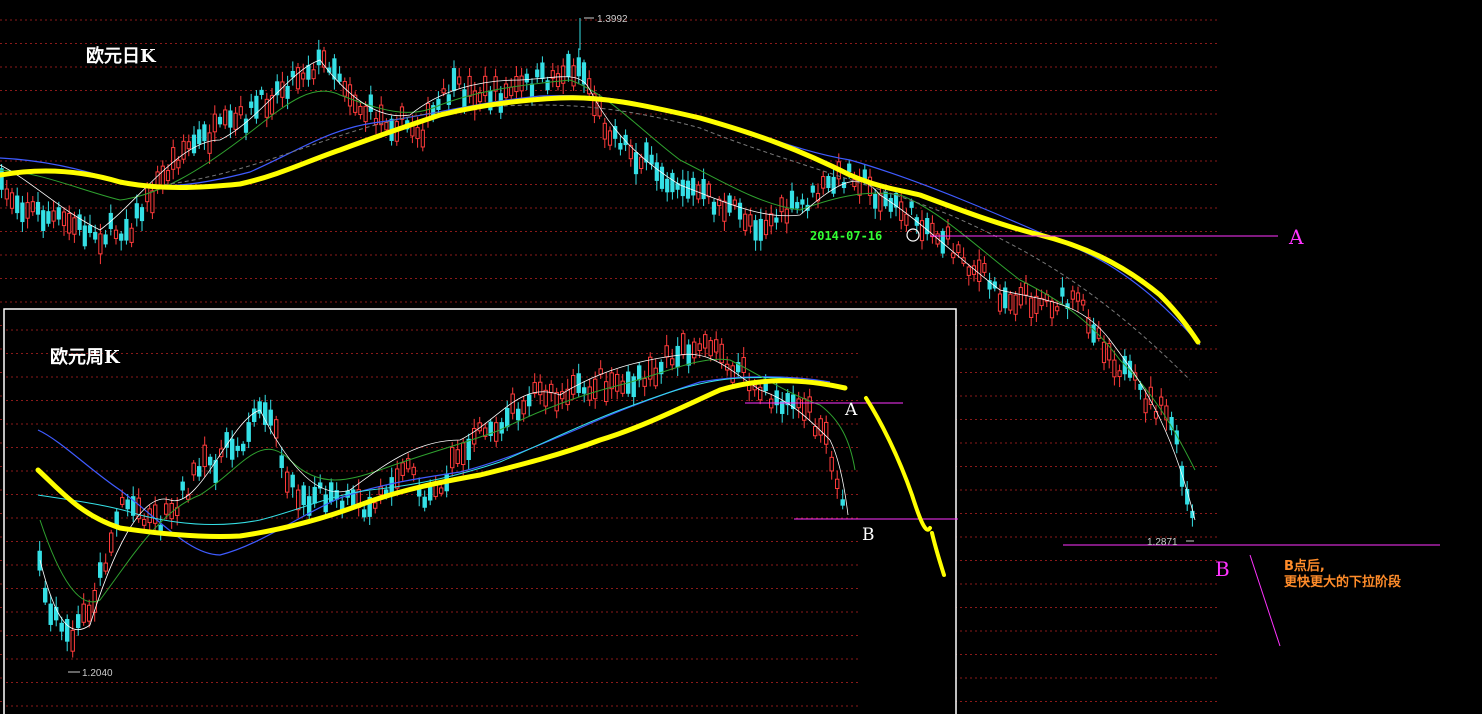 This screenshot has width=1482, height=714. What do you see at coordinates (846, 236) in the screenshot?
I see `daily-date-label: 2014-07-16` at bounding box center [846, 236].